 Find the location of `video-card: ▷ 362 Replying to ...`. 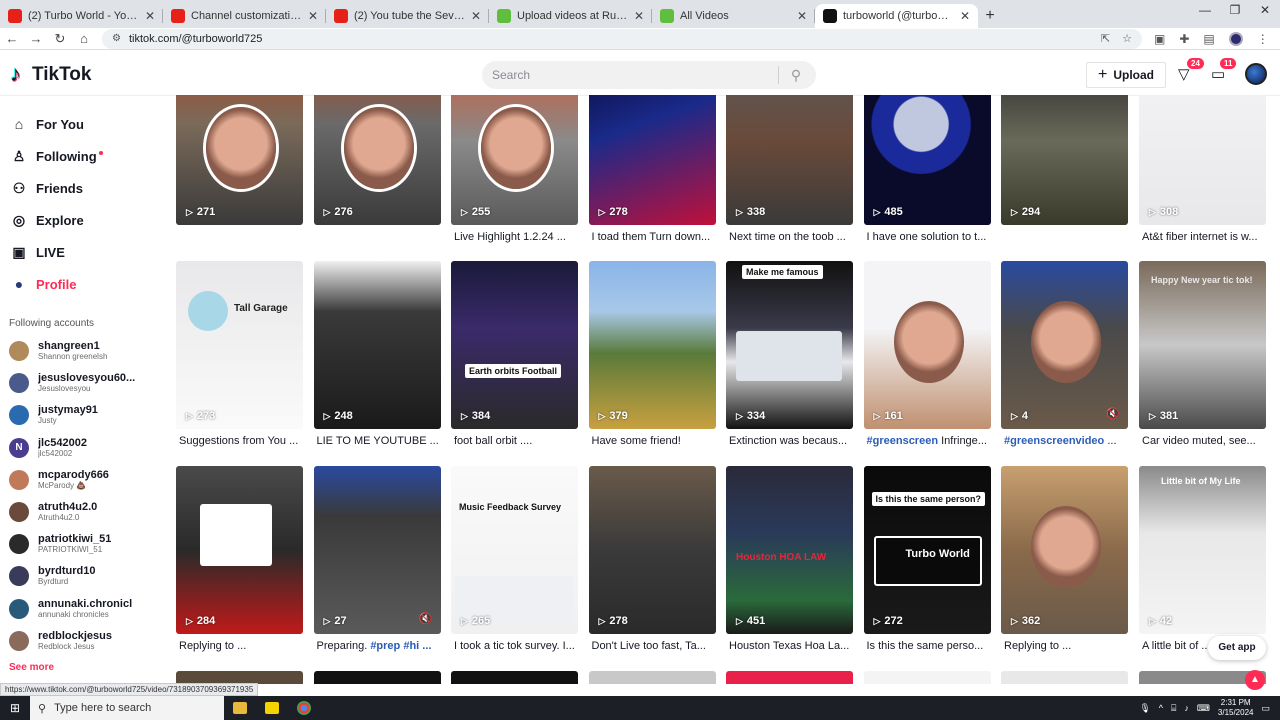

video-card: ▷ 362 Replying to ... is located at coordinates (1064, 559).